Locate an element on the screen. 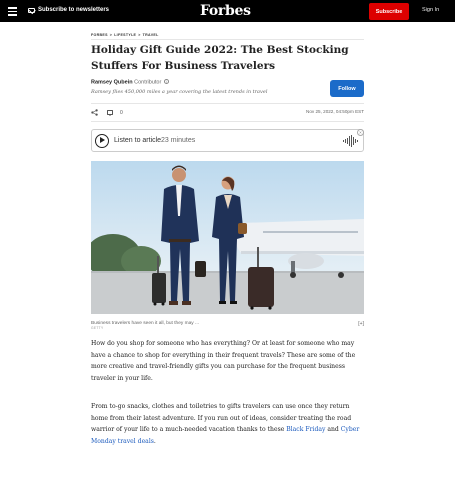 The image size is (455, 500). share-icon is located at coordinates (94, 112).